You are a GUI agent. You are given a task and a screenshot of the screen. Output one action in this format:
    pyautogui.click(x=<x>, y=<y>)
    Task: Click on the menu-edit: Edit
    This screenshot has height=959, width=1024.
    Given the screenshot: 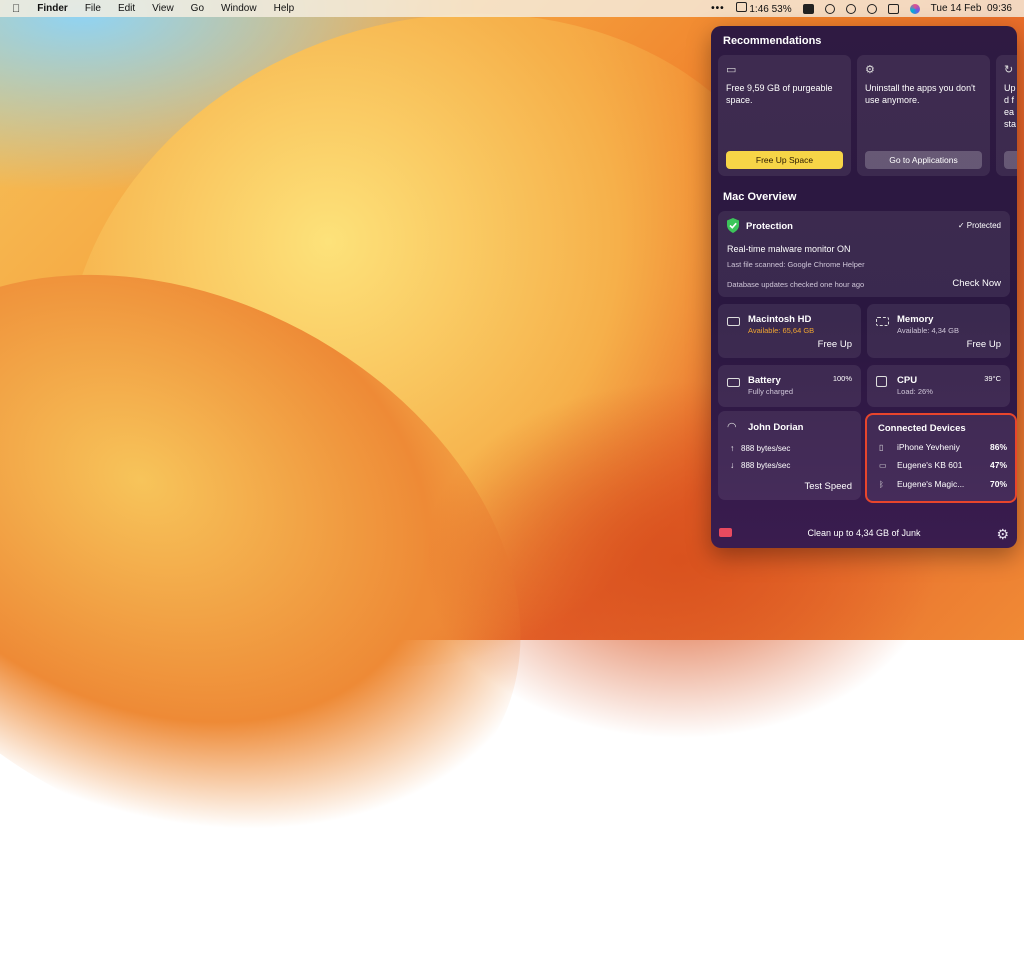 What is the action you would take?
    pyautogui.click(x=126, y=8)
    